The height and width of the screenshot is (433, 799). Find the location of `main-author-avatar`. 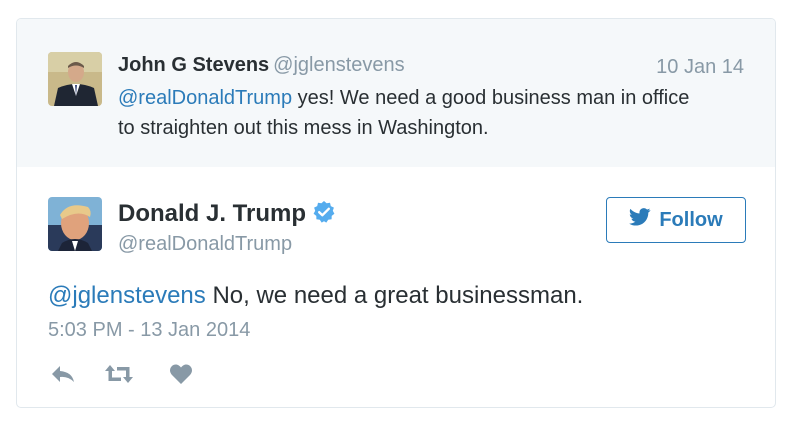

main-author-avatar is located at coordinates (75, 224).